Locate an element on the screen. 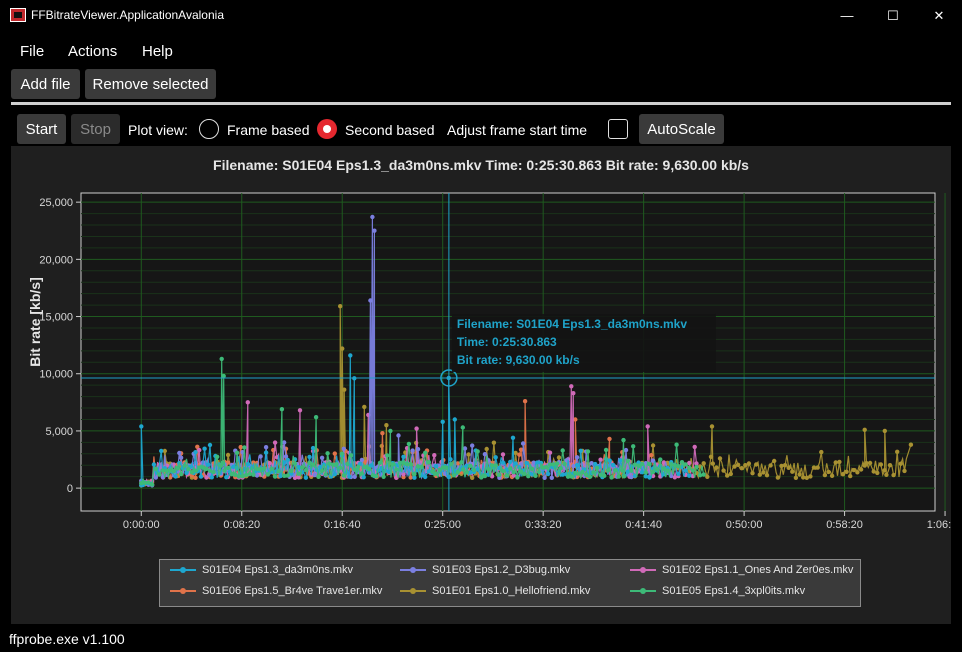  minimize-button: — is located at coordinates (847, 15).